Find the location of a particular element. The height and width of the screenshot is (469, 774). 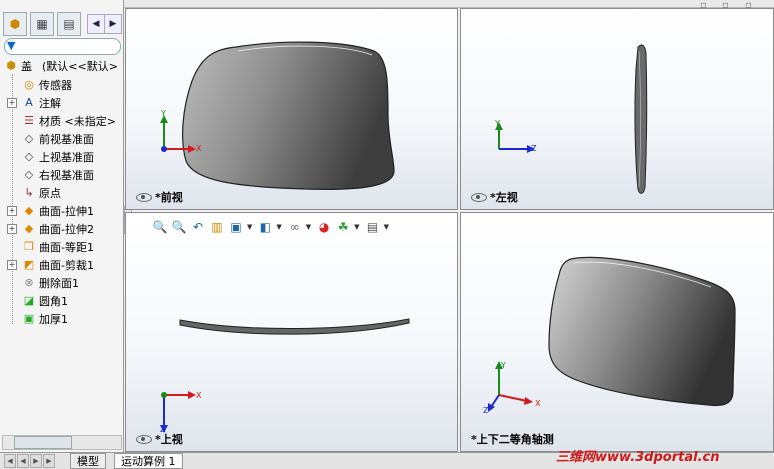

tab-first-button: ◀ is located at coordinates (10, 461).